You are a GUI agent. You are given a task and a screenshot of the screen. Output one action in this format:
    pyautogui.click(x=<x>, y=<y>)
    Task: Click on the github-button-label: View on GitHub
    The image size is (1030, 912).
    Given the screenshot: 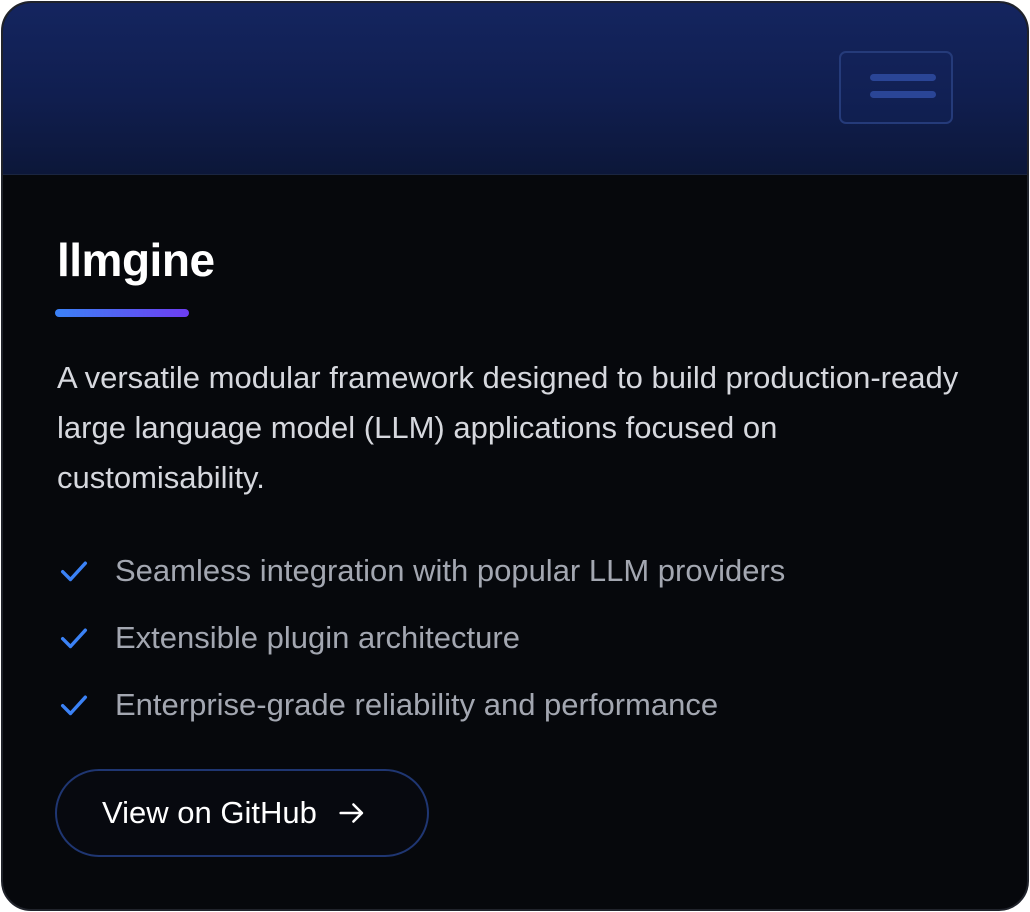 What is the action you would take?
    pyautogui.click(x=209, y=812)
    